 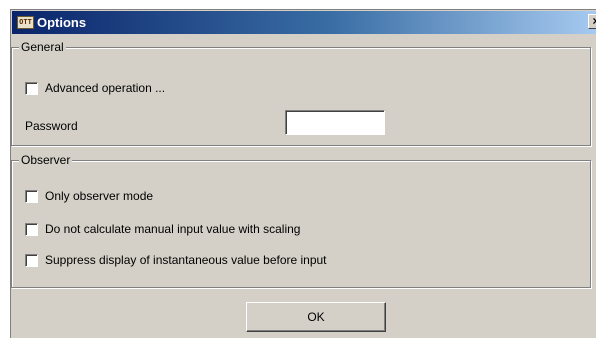 What do you see at coordinates (51, 126) in the screenshot?
I see `password-label: Password` at bounding box center [51, 126].